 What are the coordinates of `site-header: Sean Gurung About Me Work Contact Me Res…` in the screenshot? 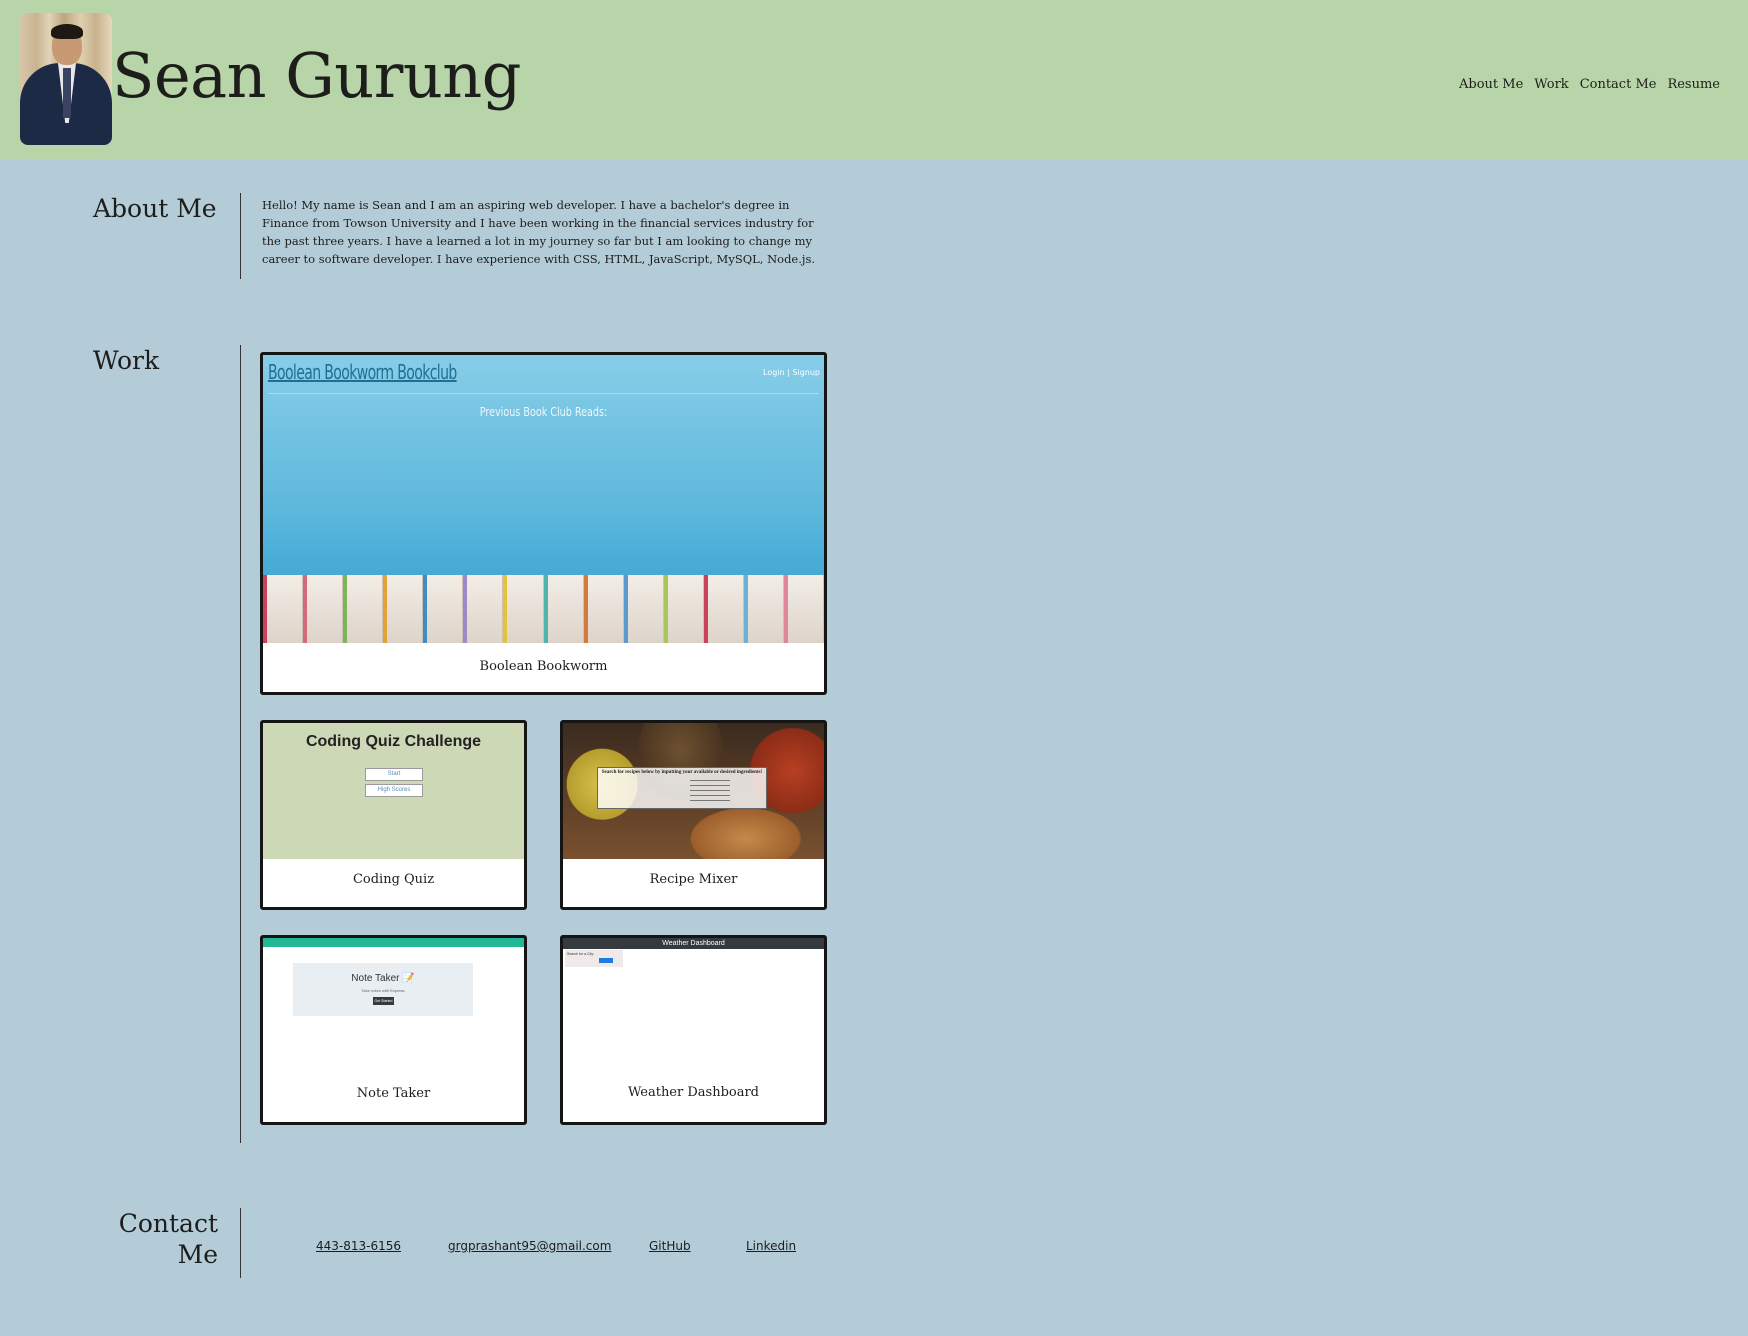 It's located at (874, 80).